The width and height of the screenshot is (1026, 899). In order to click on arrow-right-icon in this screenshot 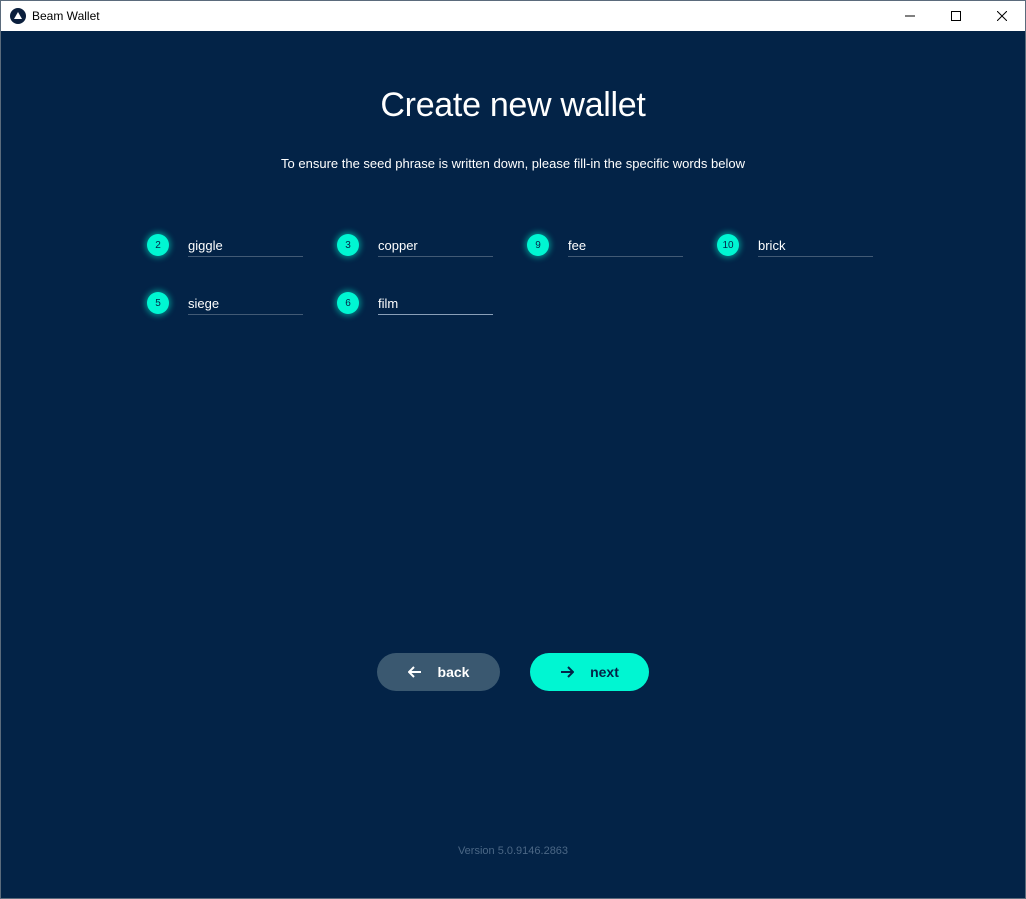, I will do `click(568, 672)`.